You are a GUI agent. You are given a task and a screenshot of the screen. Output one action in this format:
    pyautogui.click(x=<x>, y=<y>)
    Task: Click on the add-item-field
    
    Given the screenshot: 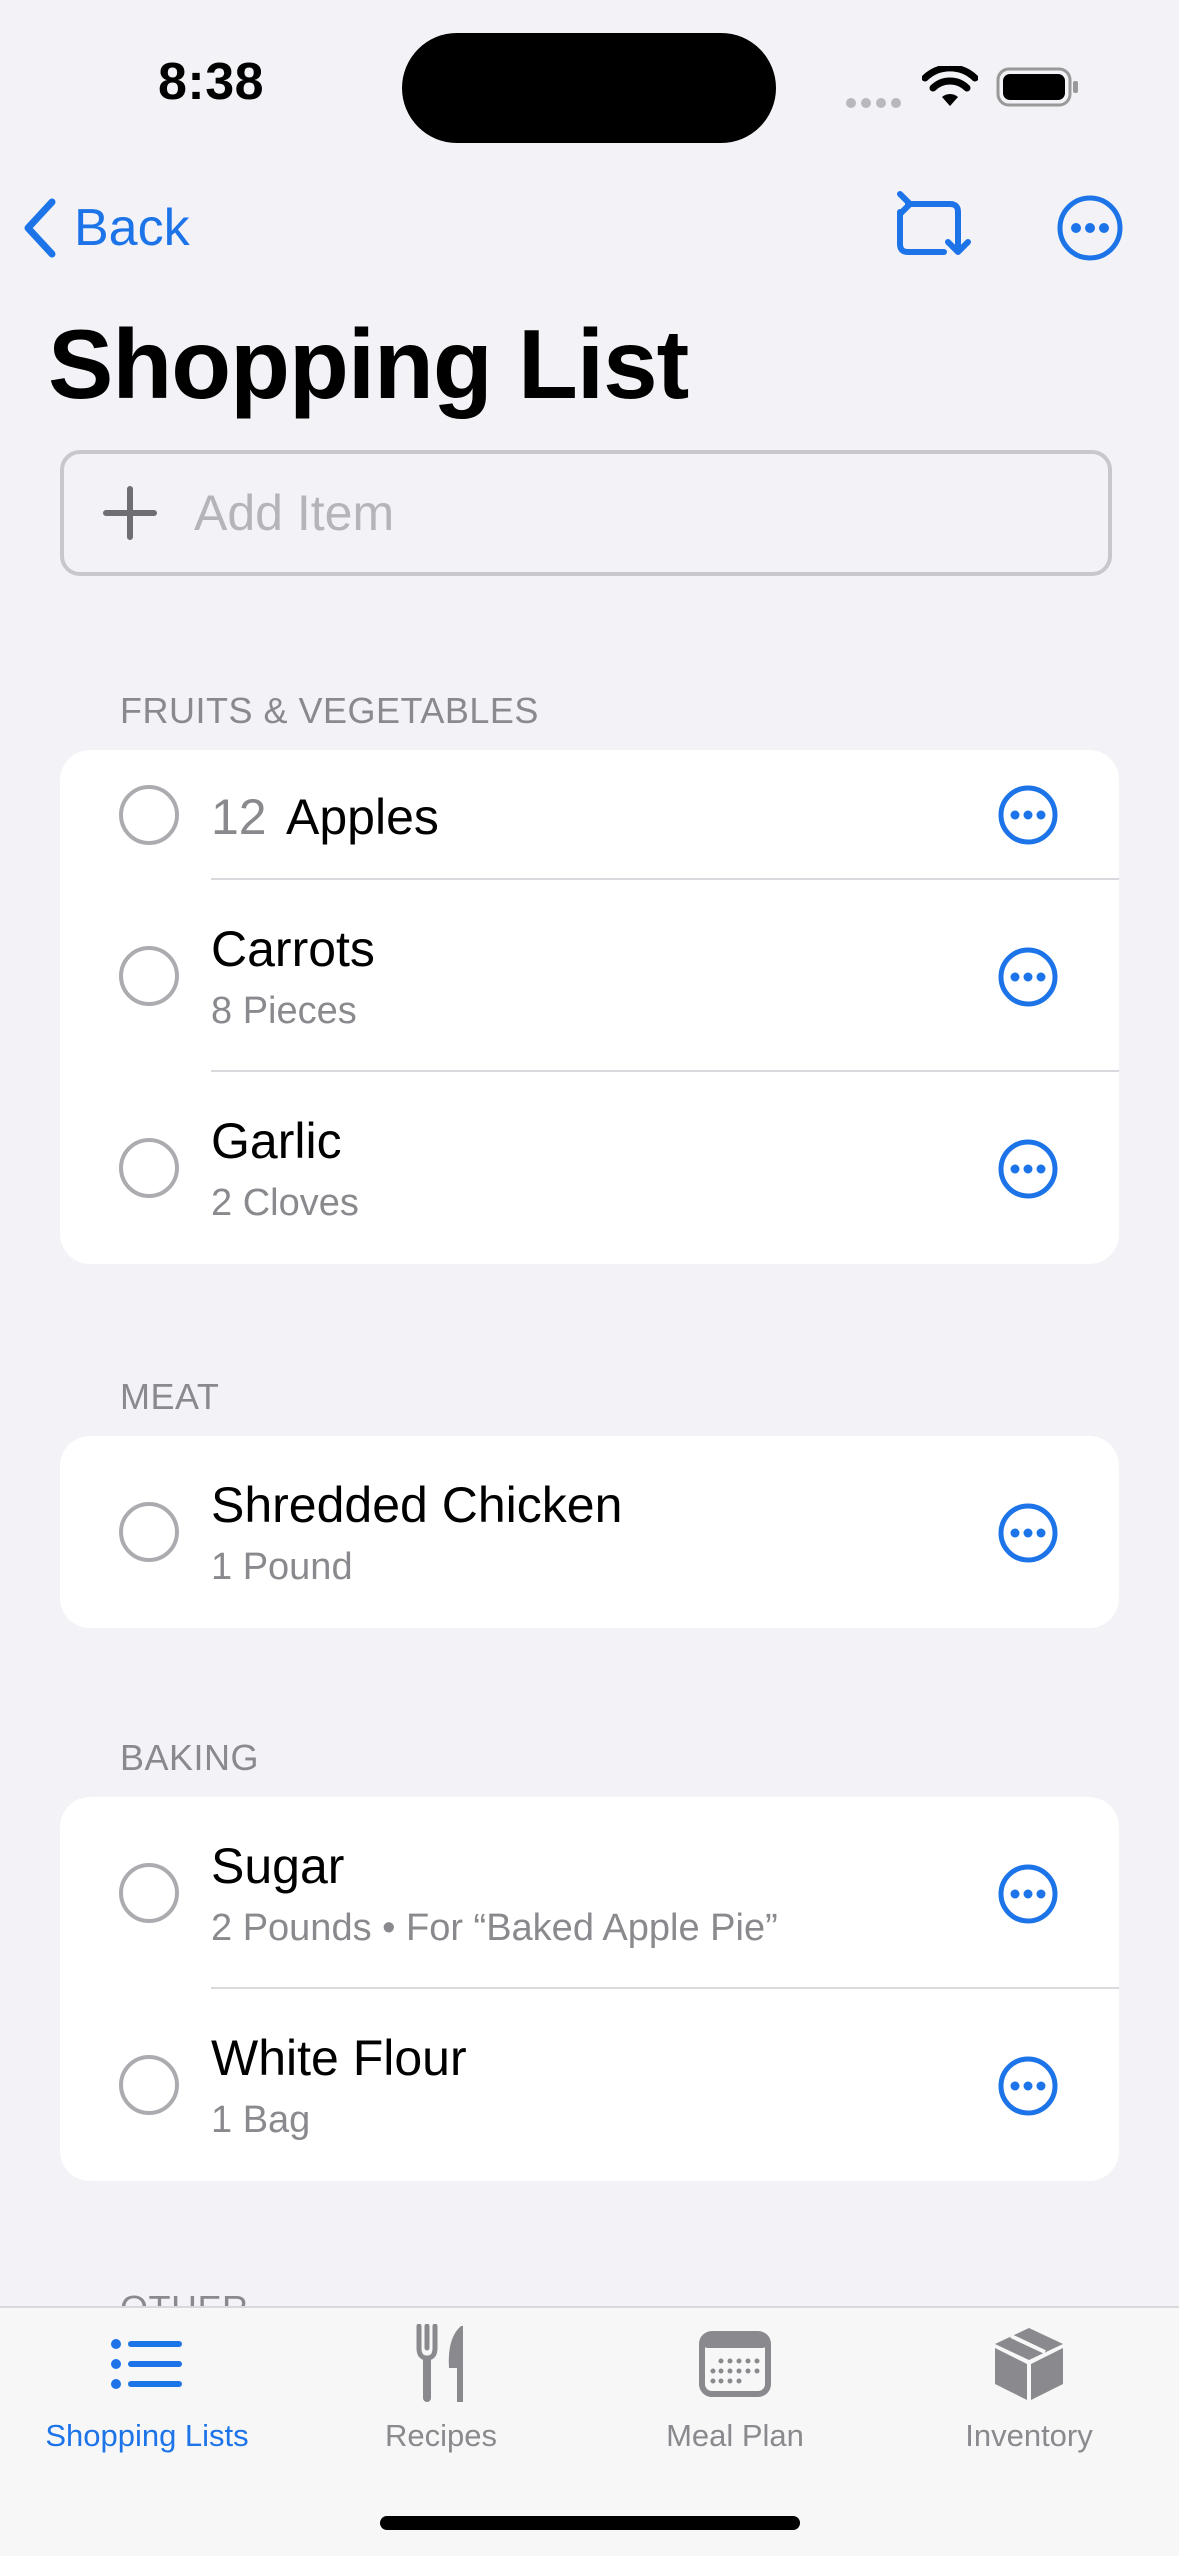 What is the action you would take?
    pyautogui.click(x=586, y=513)
    